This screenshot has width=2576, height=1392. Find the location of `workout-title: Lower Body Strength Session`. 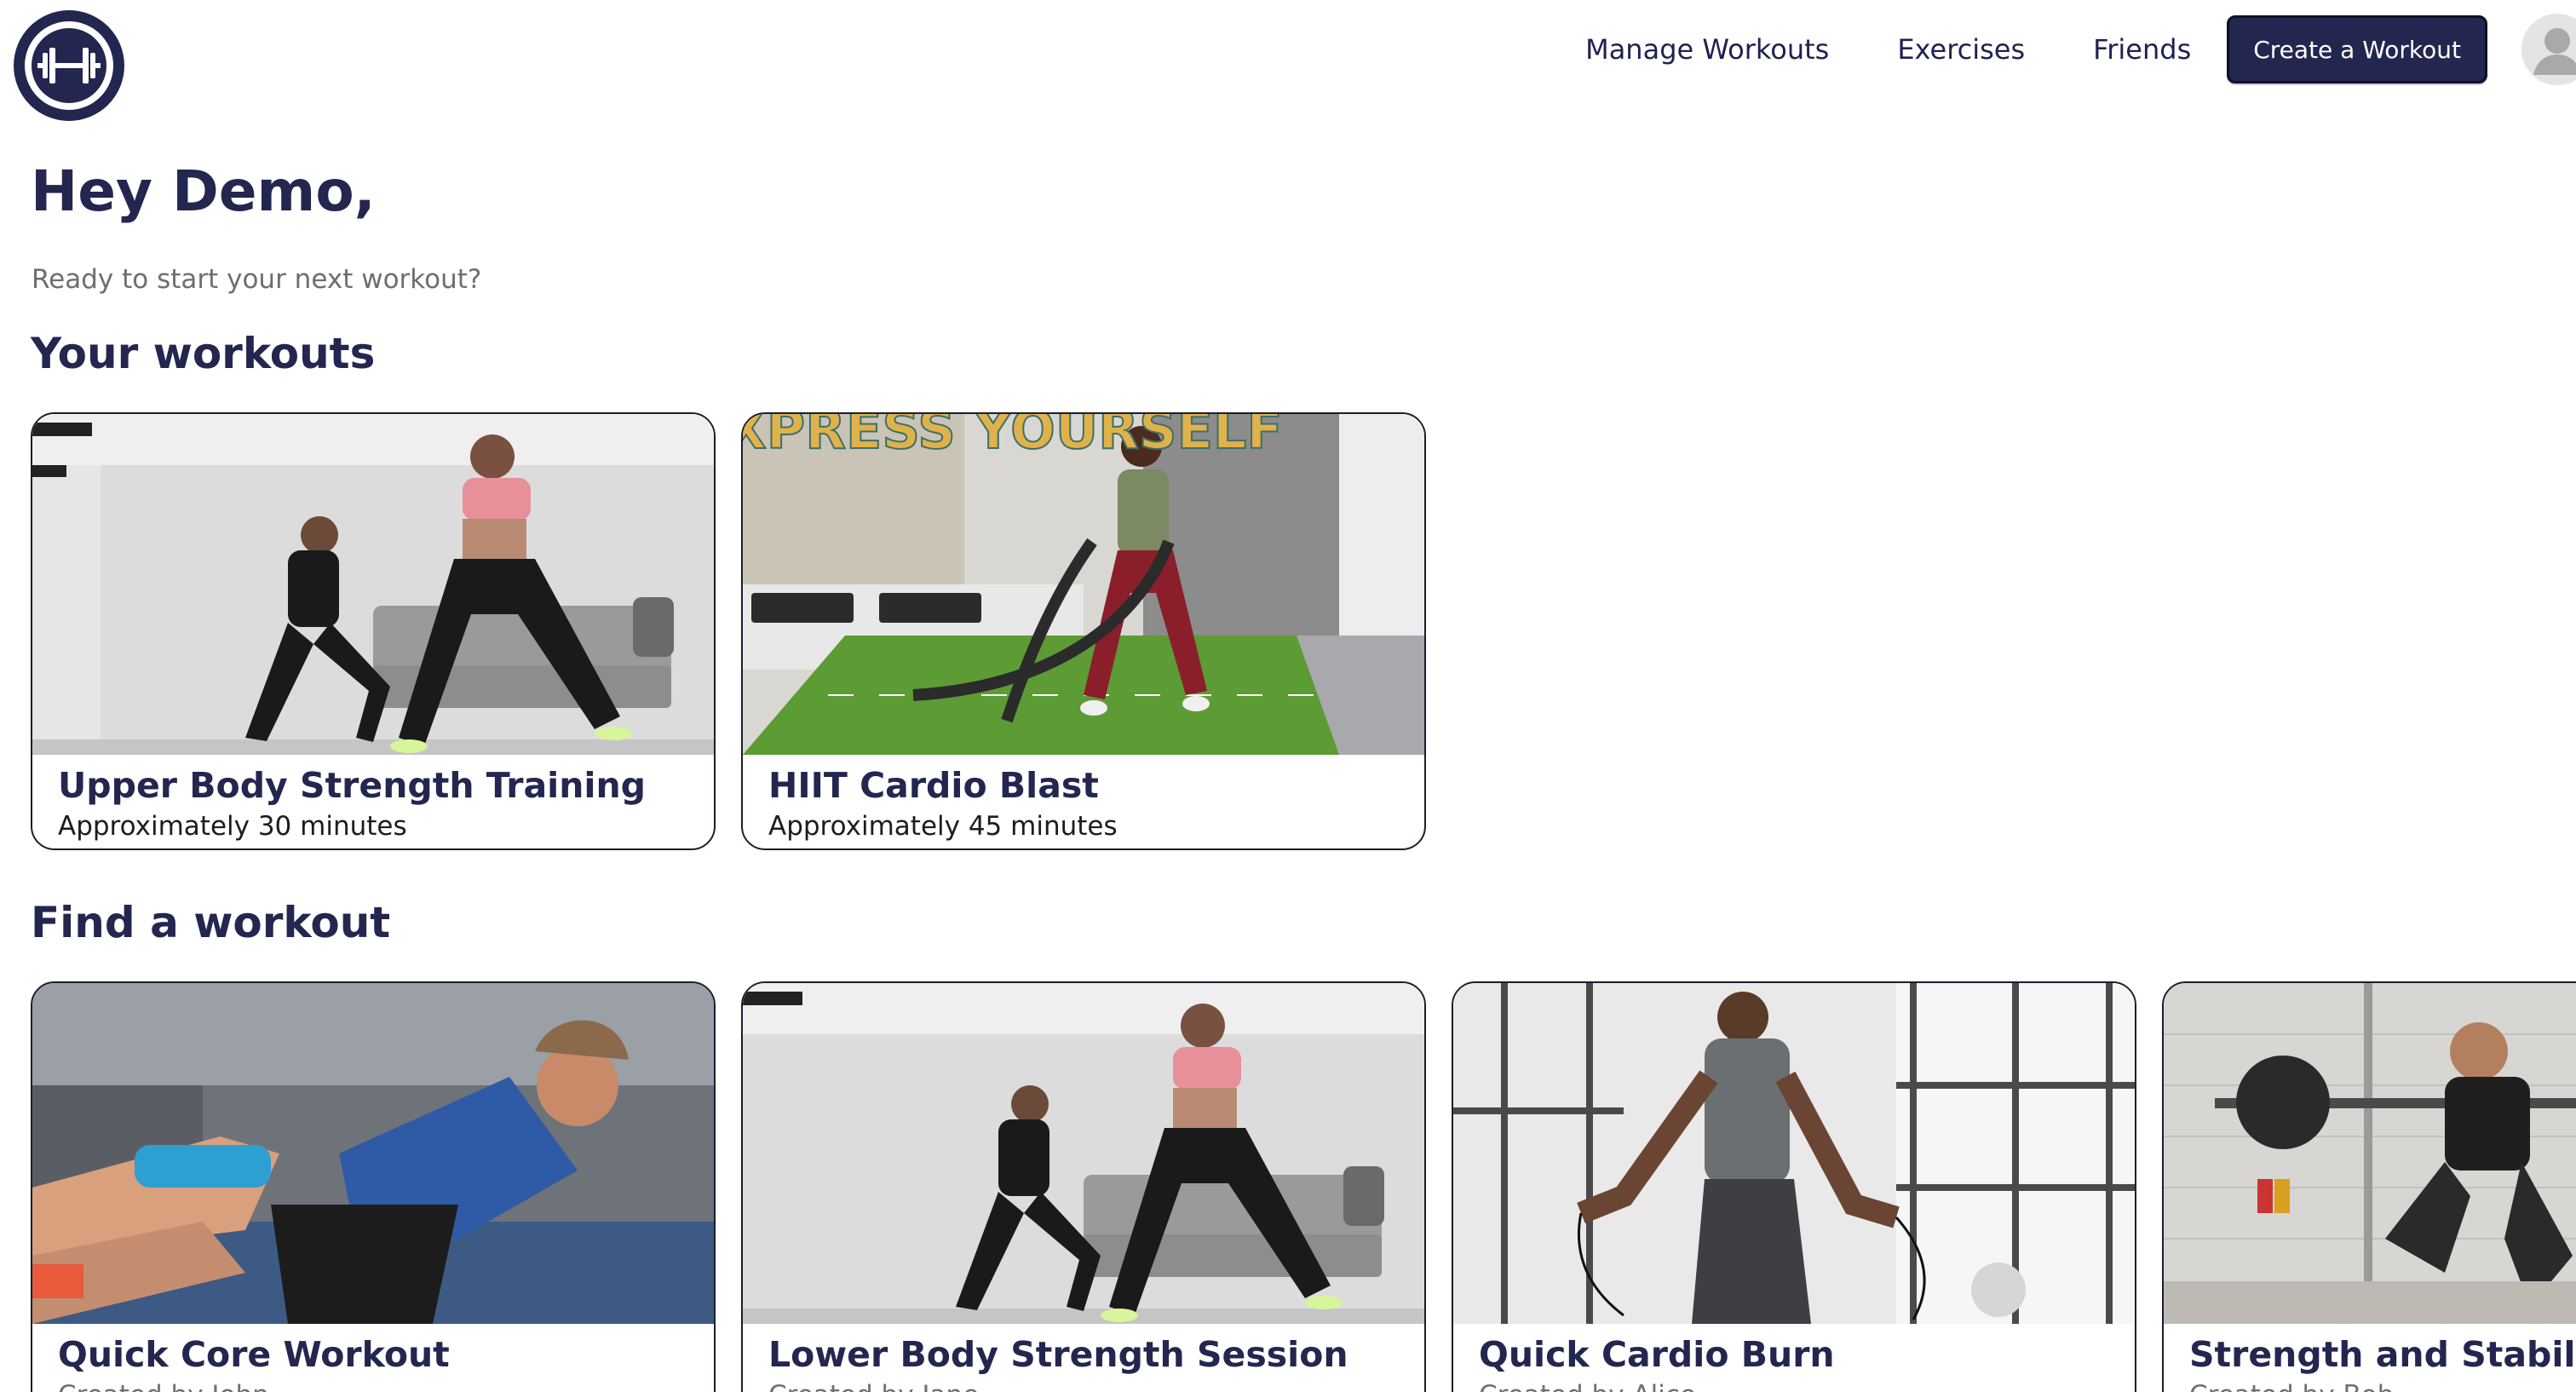

workout-title: Lower Body Strength Session is located at coordinates (1058, 1355).